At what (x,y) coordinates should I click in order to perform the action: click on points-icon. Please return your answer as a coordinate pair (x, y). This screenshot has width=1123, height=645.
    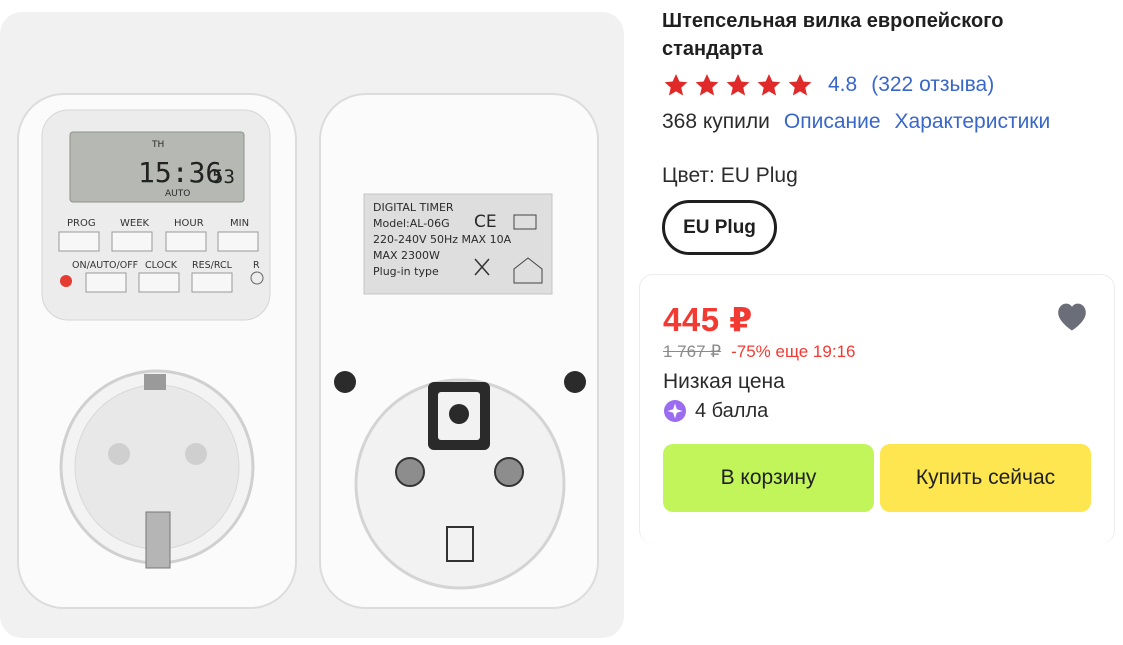
    Looking at the image, I should click on (675, 411).